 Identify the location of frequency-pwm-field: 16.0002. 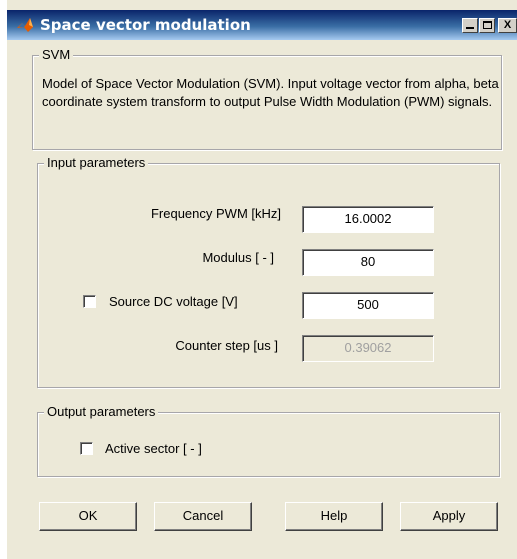
(368, 219).